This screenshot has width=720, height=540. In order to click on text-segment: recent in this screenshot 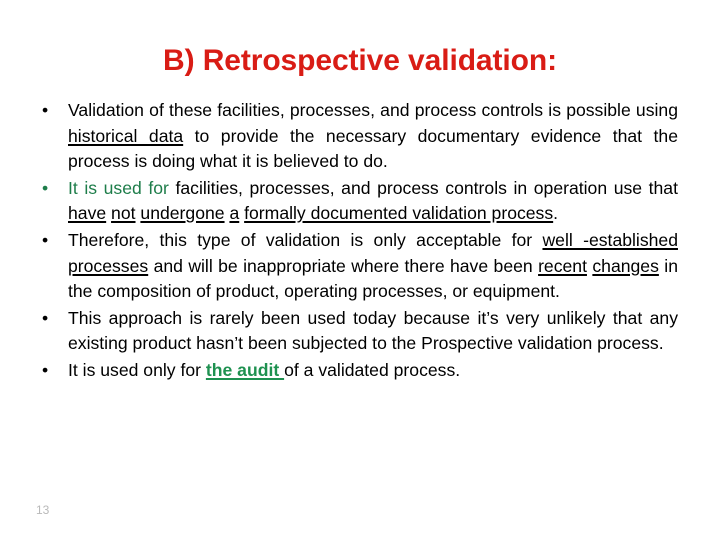, I will do `click(562, 265)`.